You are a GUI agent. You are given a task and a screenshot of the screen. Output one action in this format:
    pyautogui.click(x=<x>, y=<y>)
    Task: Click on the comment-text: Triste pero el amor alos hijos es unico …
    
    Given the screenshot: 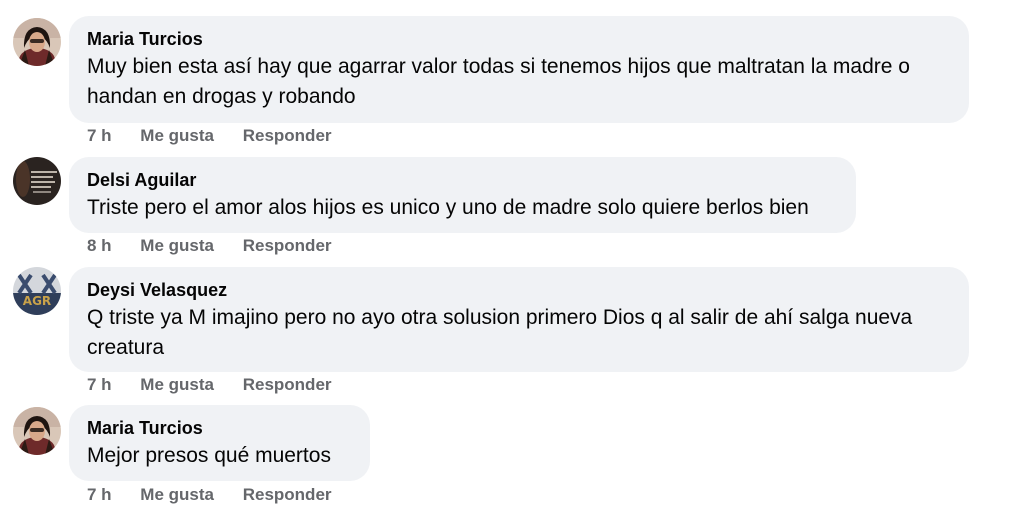 What is the action you would take?
    pyautogui.click(x=448, y=207)
    